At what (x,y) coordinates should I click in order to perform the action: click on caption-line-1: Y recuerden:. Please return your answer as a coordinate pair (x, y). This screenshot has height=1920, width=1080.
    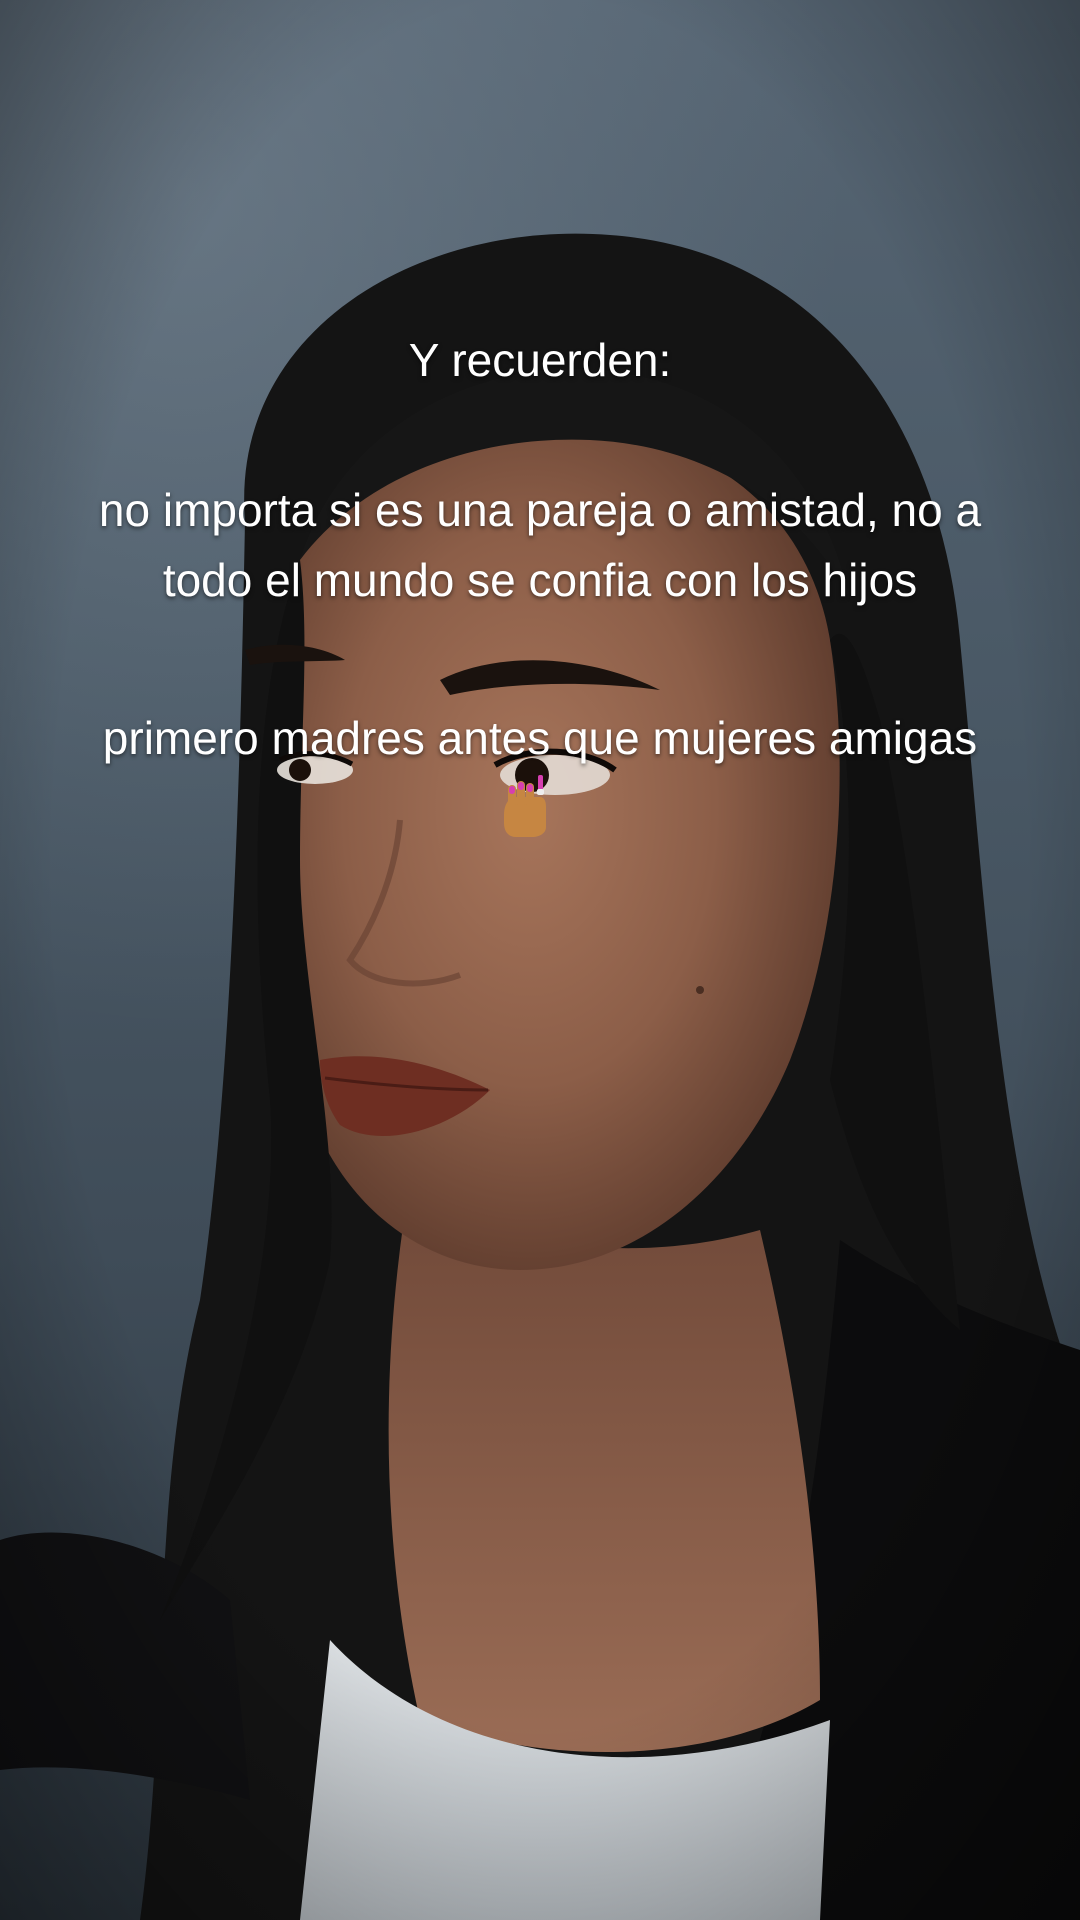
    Looking at the image, I should click on (540, 360).